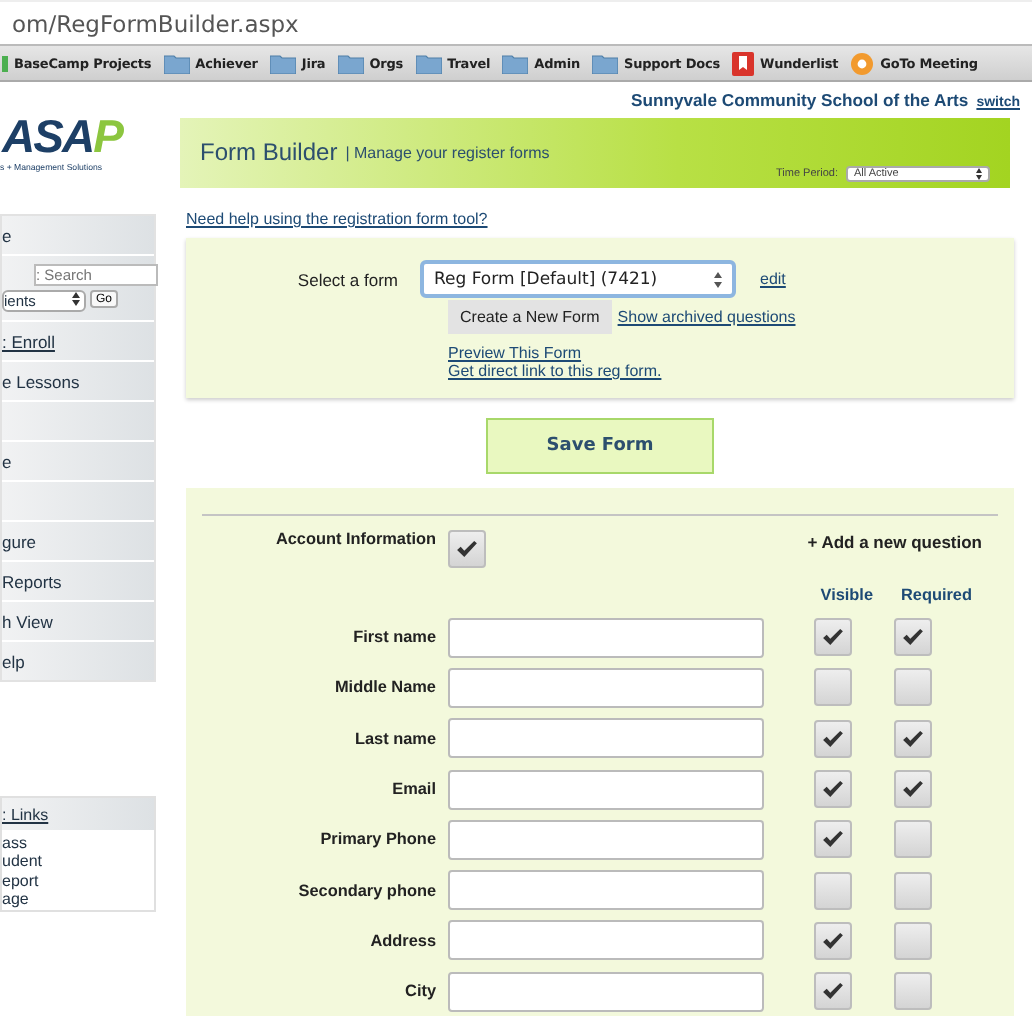 The image size is (1032, 1016). Describe the element at coordinates (63, 136) in the screenshot. I see `logo: ASAP` at that location.